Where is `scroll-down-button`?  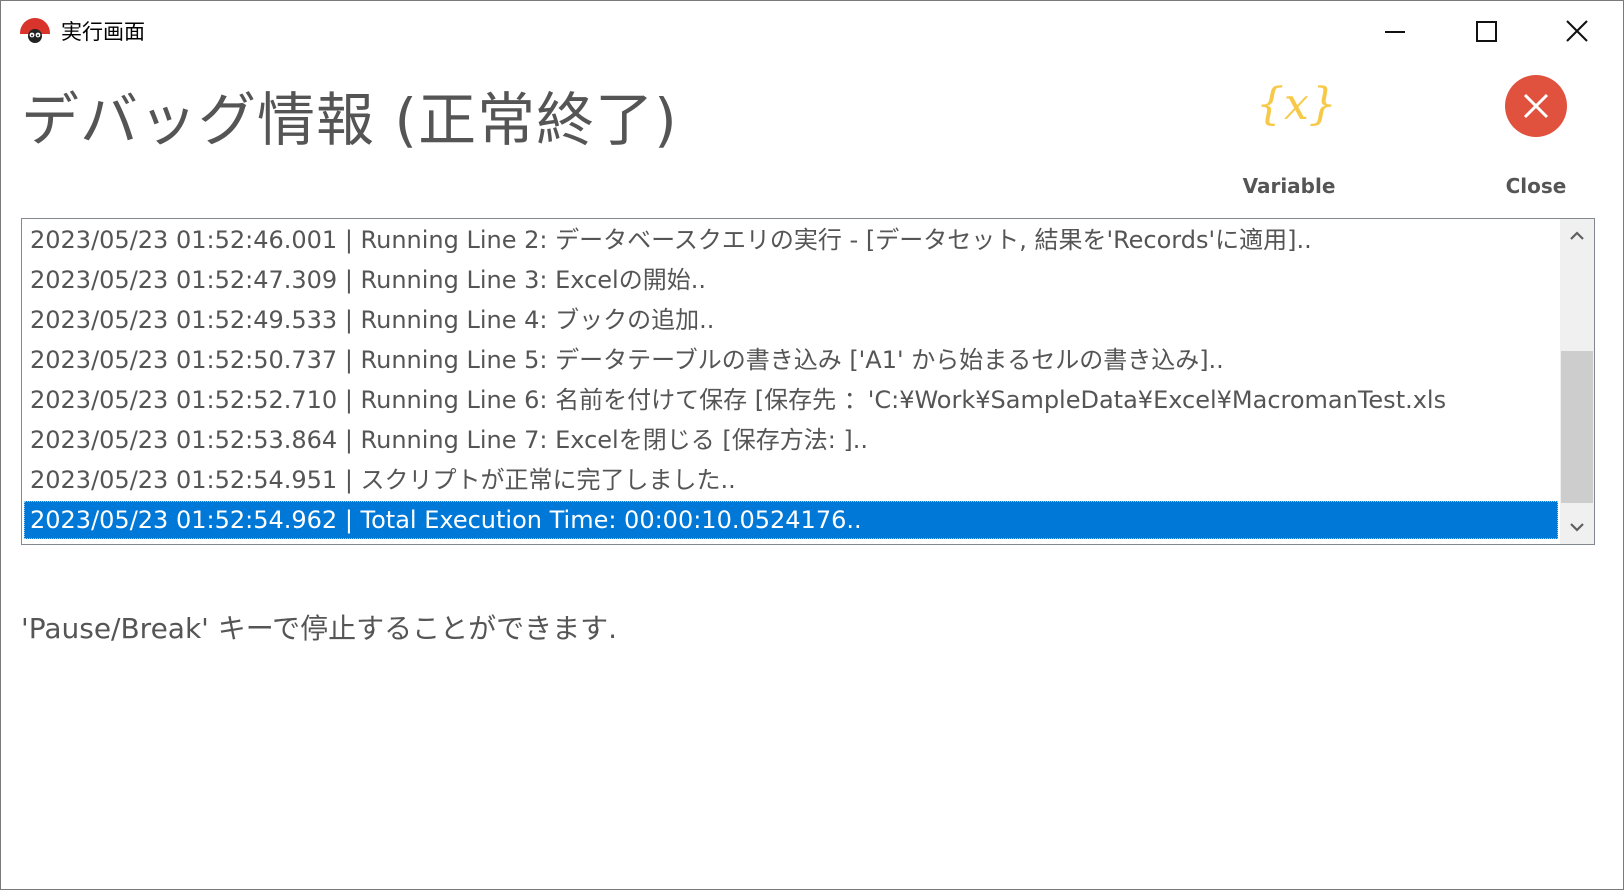
scroll-down-button is located at coordinates (1577, 527).